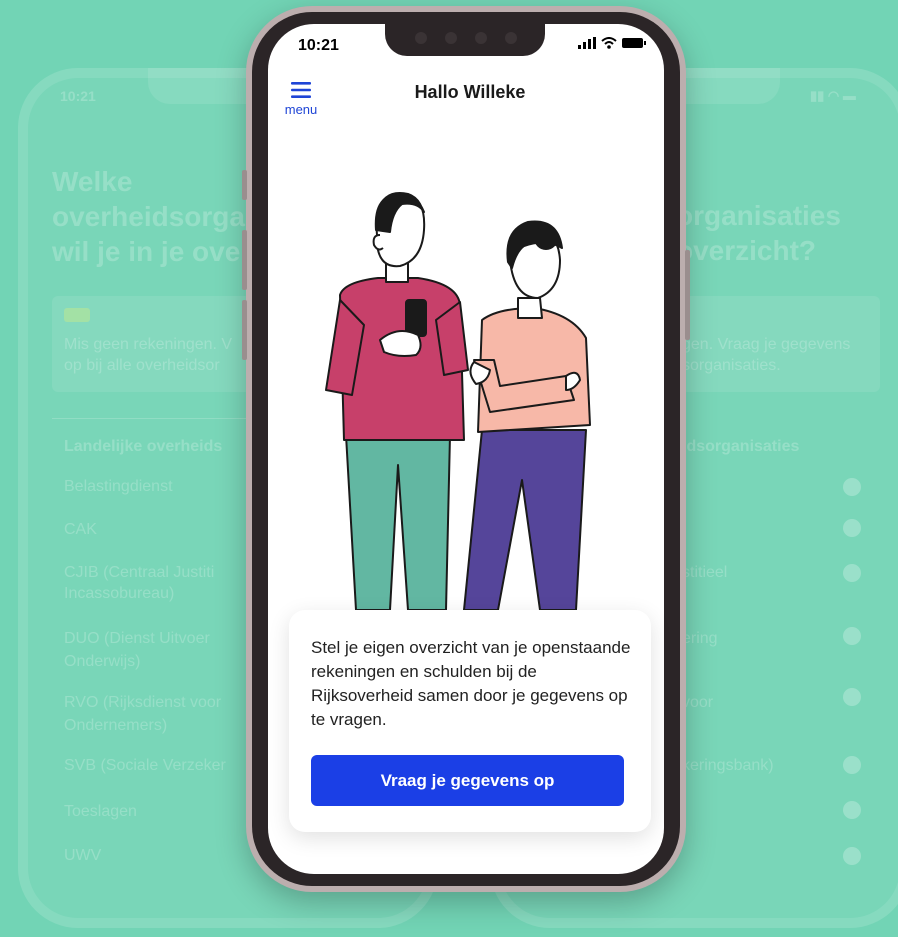  What do you see at coordinates (143, 446) in the screenshot?
I see `bg-left-section-head: Landelijke overheids` at bounding box center [143, 446].